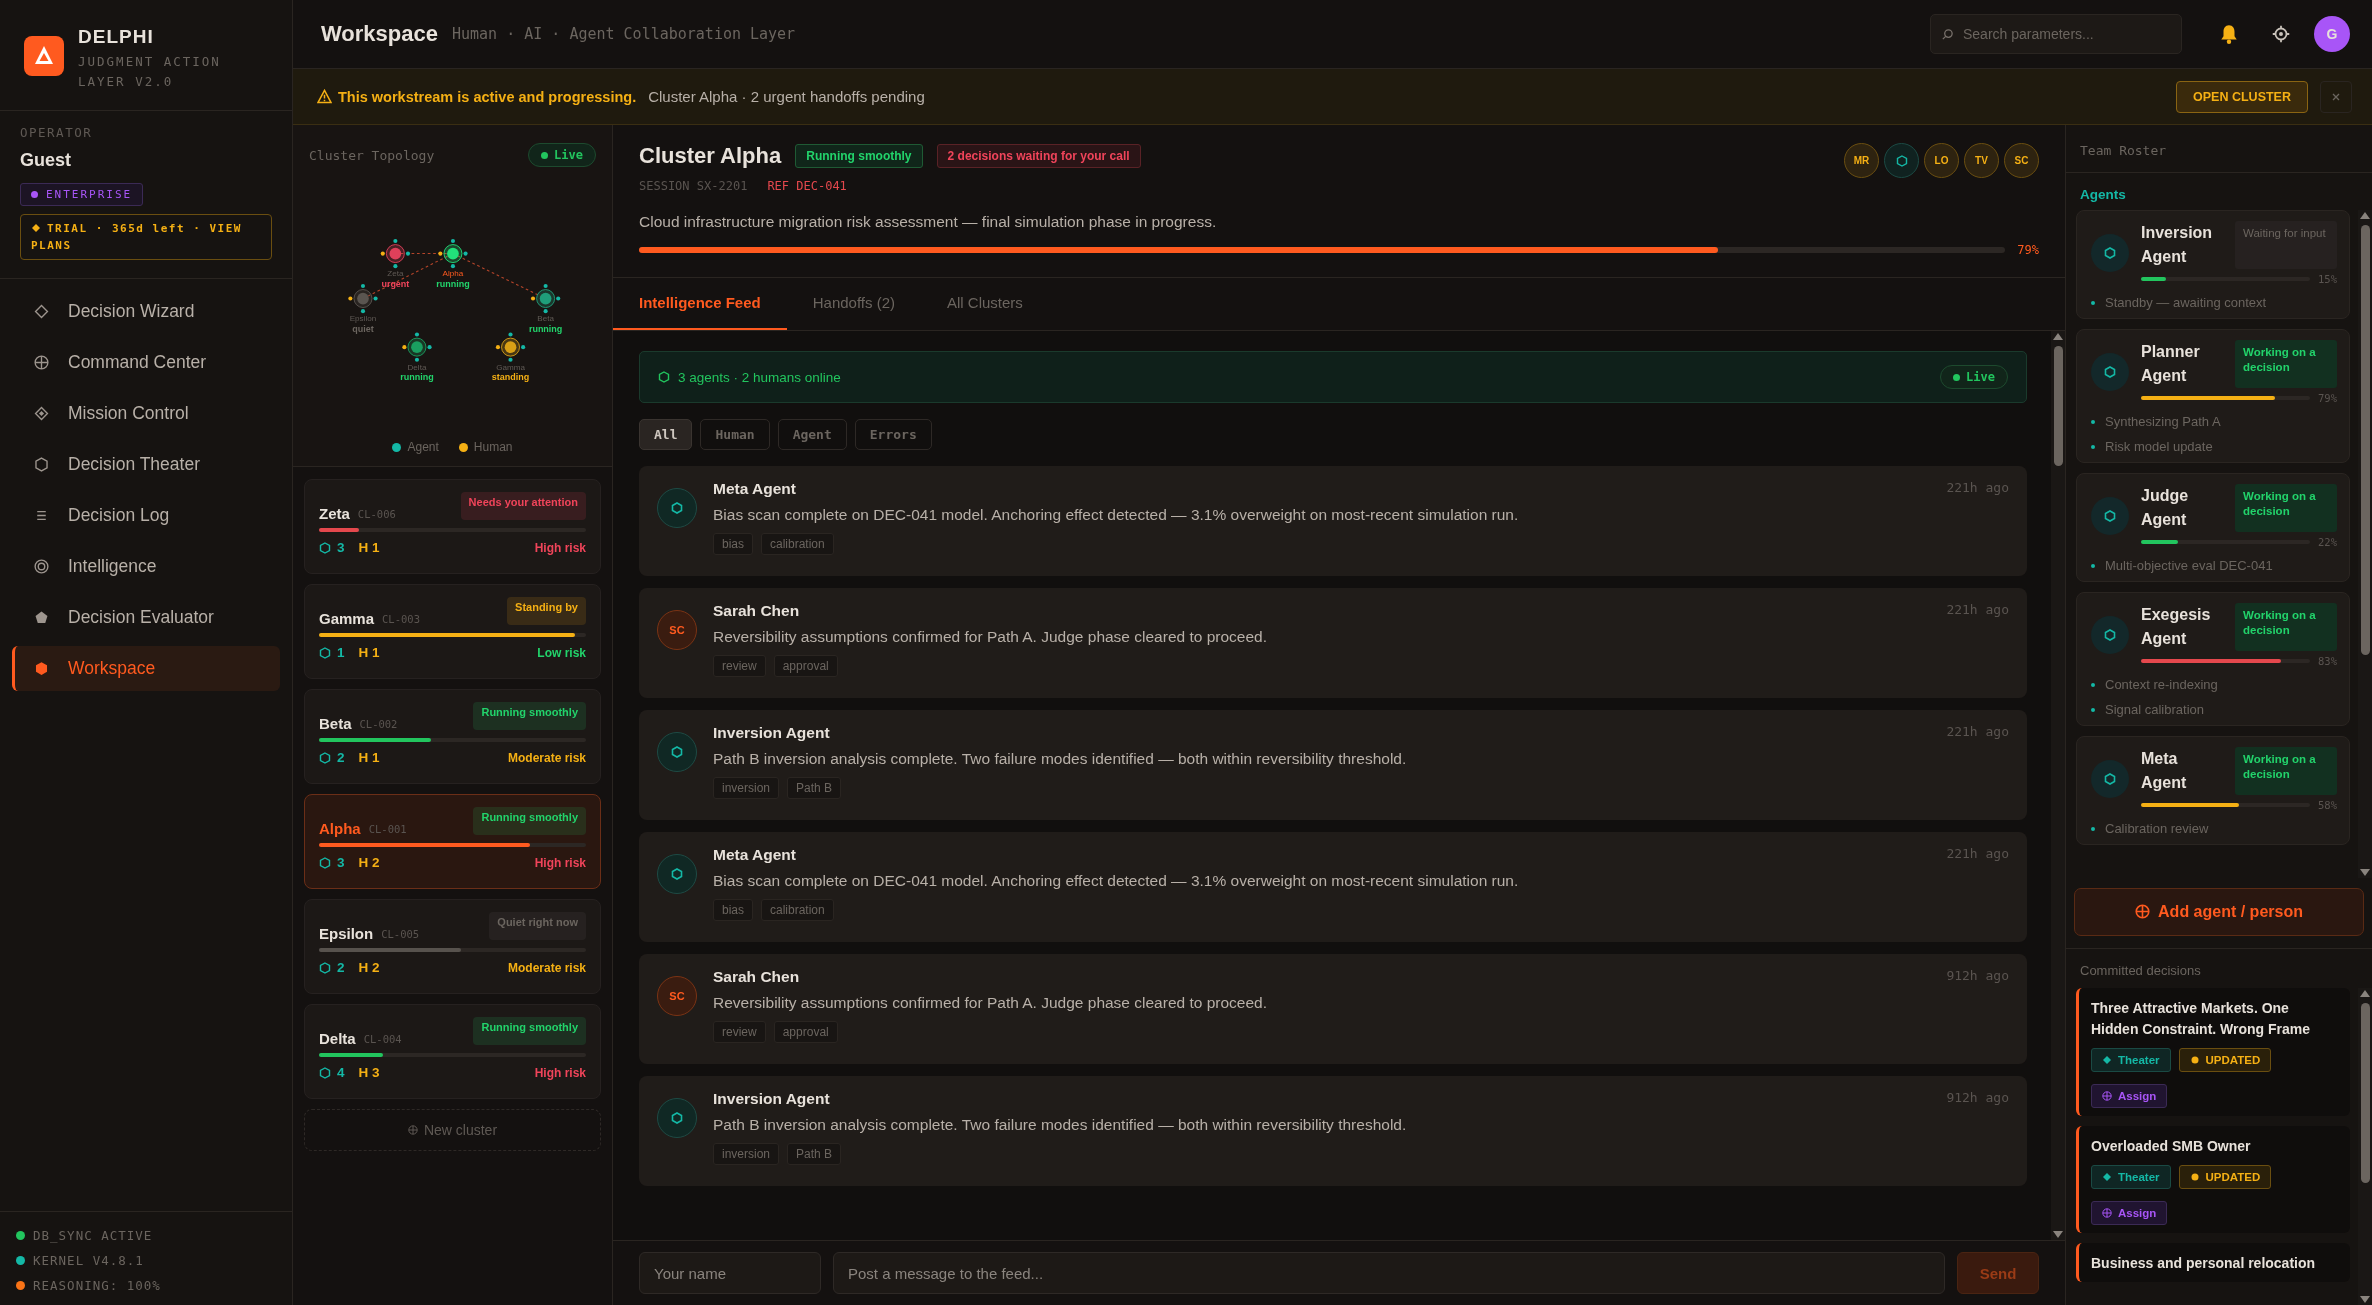 The image size is (2372, 1305). I want to click on nav-item: Workspace, so click(146, 668).